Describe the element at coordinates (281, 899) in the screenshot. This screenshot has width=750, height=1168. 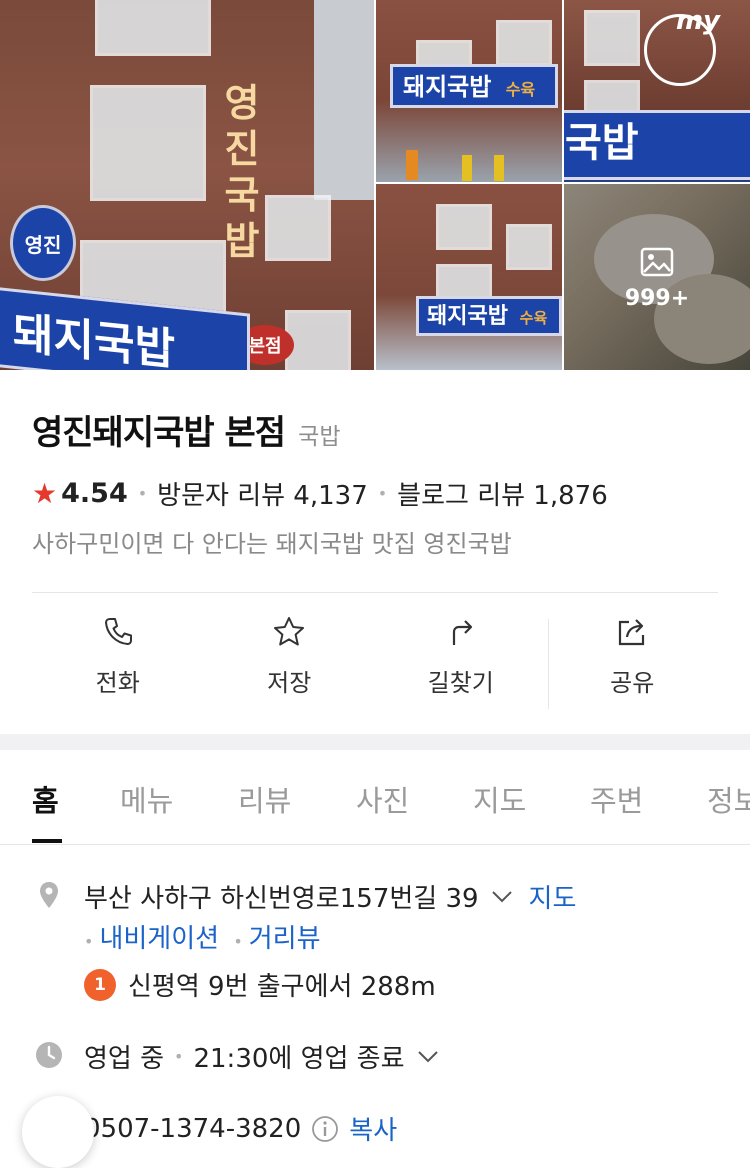
I see `address-text: 부산 사하구 하신번영로157번길 39` at that location.